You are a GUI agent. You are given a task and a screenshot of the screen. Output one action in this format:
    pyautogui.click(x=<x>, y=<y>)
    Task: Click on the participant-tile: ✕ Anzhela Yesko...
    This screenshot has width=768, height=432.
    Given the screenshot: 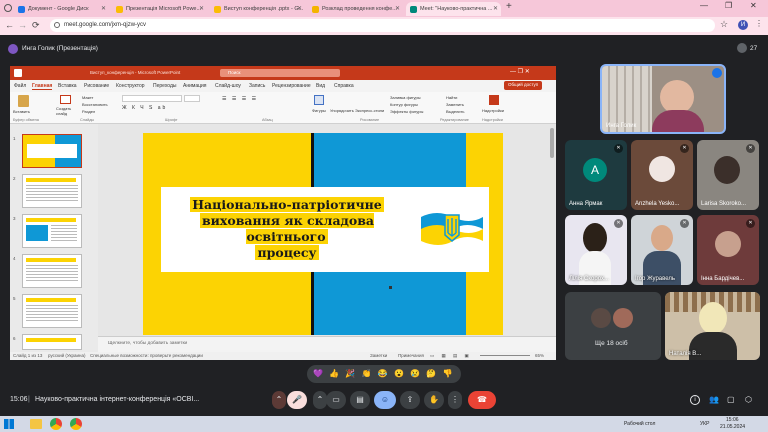 What is the action you would take?
    pyautogui.click(x=662, y=175)
    